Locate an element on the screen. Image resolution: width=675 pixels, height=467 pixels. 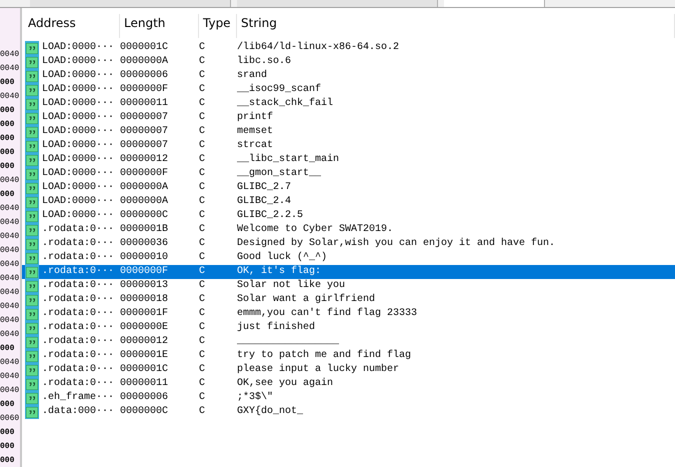
column-header: Length is located at coordinates (159, 26).